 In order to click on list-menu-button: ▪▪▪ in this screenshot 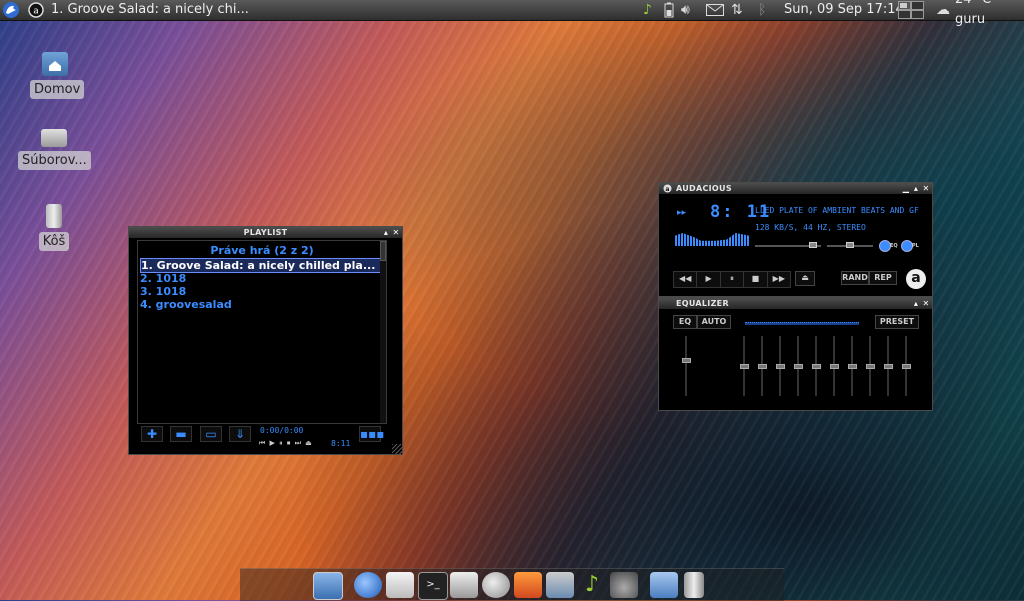, I will do `click(371, 434)`.